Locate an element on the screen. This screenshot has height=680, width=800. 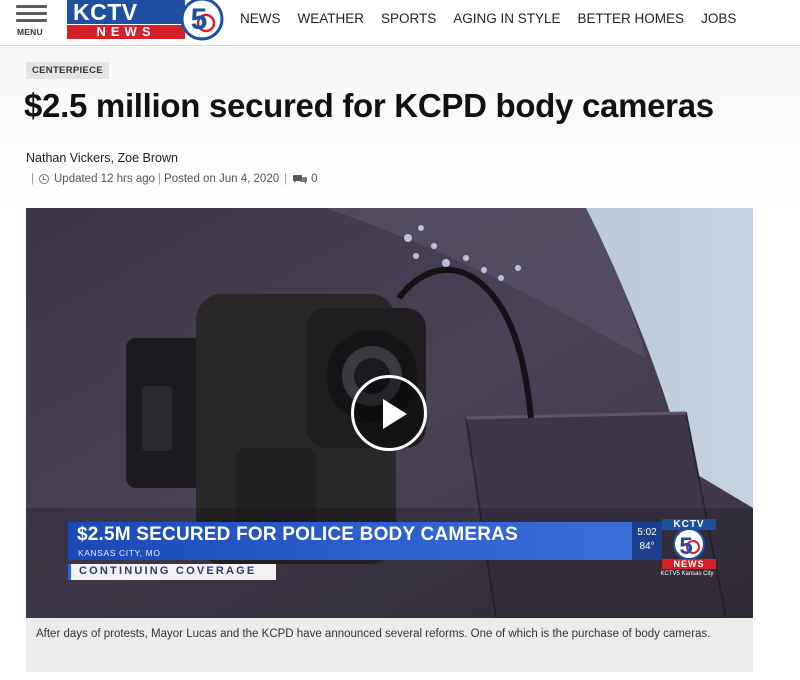
nav-item-better-homes: BETTER HOMES is located at coordinates (631, 18).